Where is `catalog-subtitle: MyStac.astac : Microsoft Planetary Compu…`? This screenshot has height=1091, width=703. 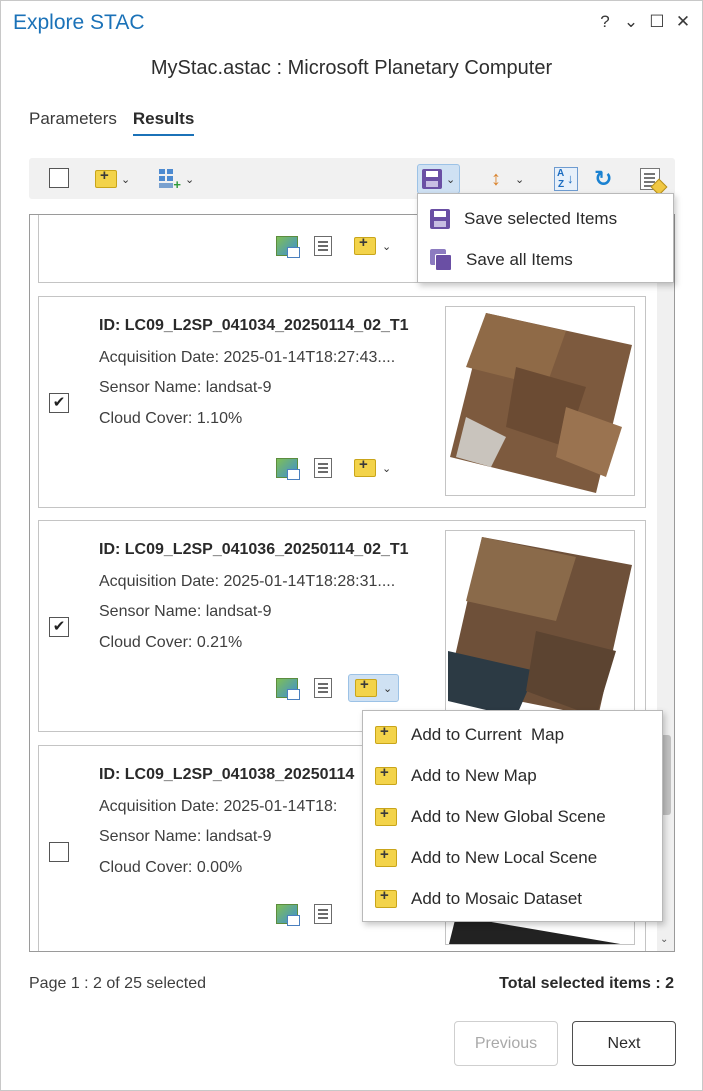 catalog-subtitle: MyStac.astac : Microsoft Planetary Compu… is located at coordinates (351, 68).